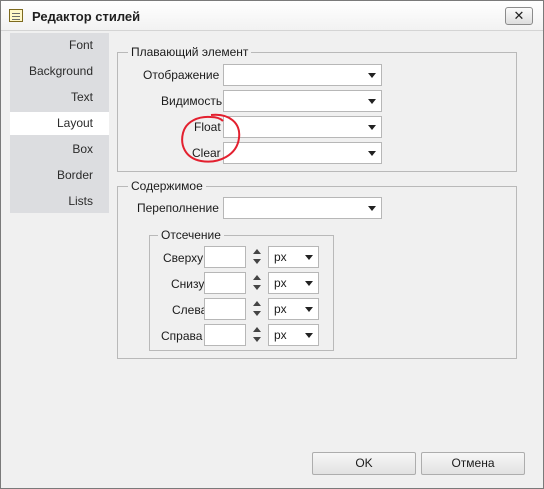 Image resolution: width=544 pixels, height=489 pixels. Describe the element at coordinates (181, 75) in the screenshot. I see `display-label: Отображение` at that location.